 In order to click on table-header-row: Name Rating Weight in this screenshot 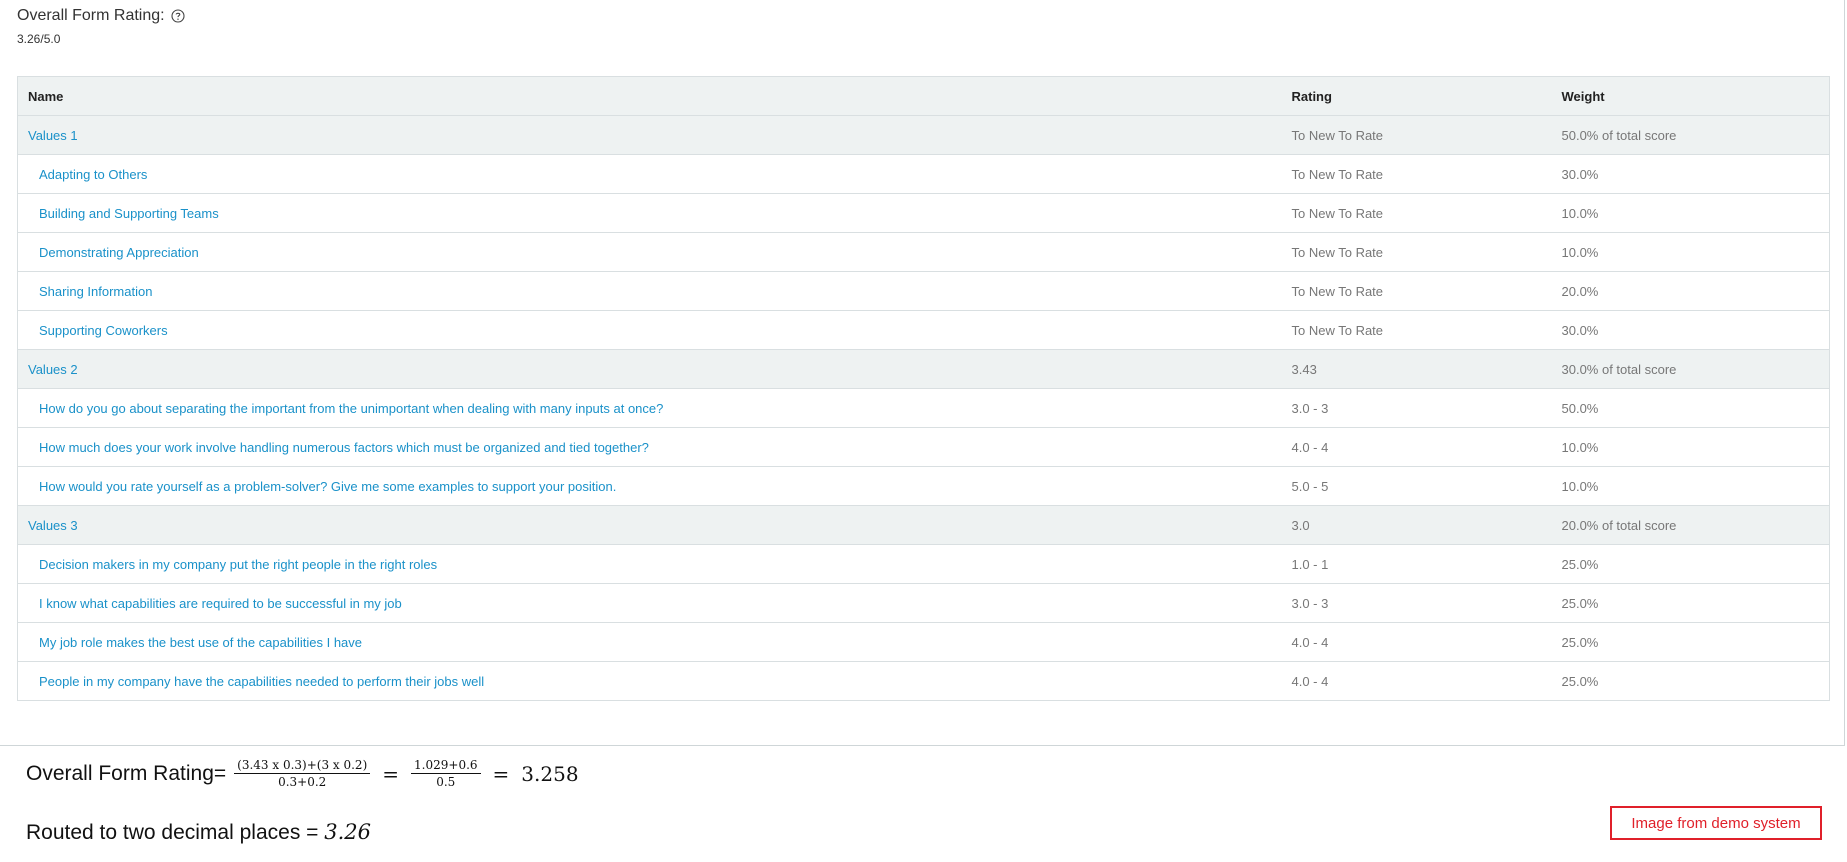, I will do `click(923, 96)`.